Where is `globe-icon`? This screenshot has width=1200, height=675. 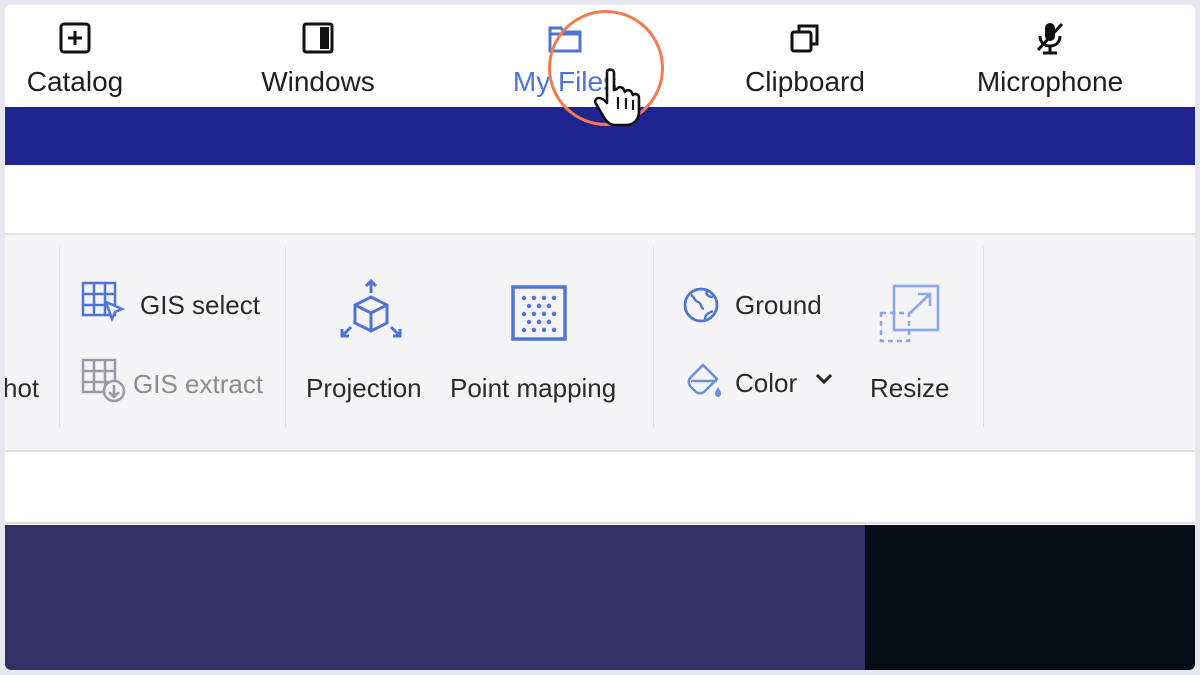 globe-icon is located at coordinates (701, 307).